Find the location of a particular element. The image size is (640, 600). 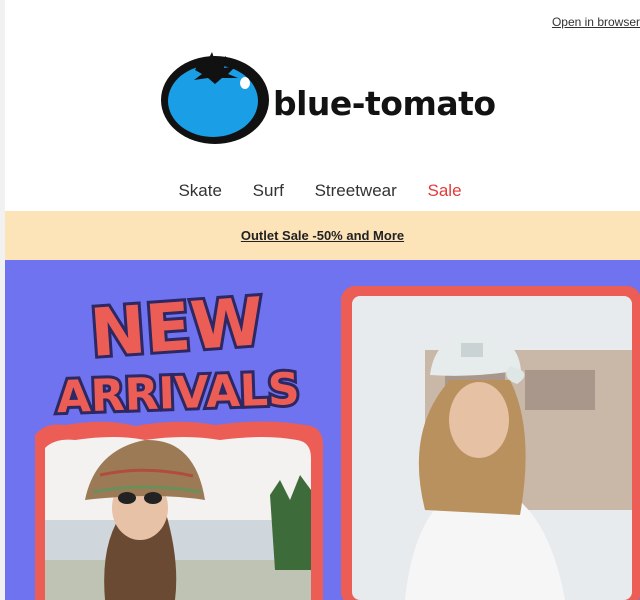

promo-banner: Outlet Sale -50% and More is located at coordinates (322, 235).